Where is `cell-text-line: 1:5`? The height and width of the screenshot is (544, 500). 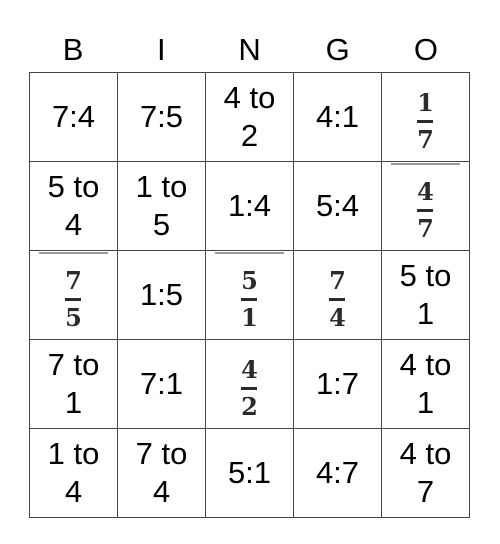 cell-text-line: 1:5 is located at coordinates (161, 294).